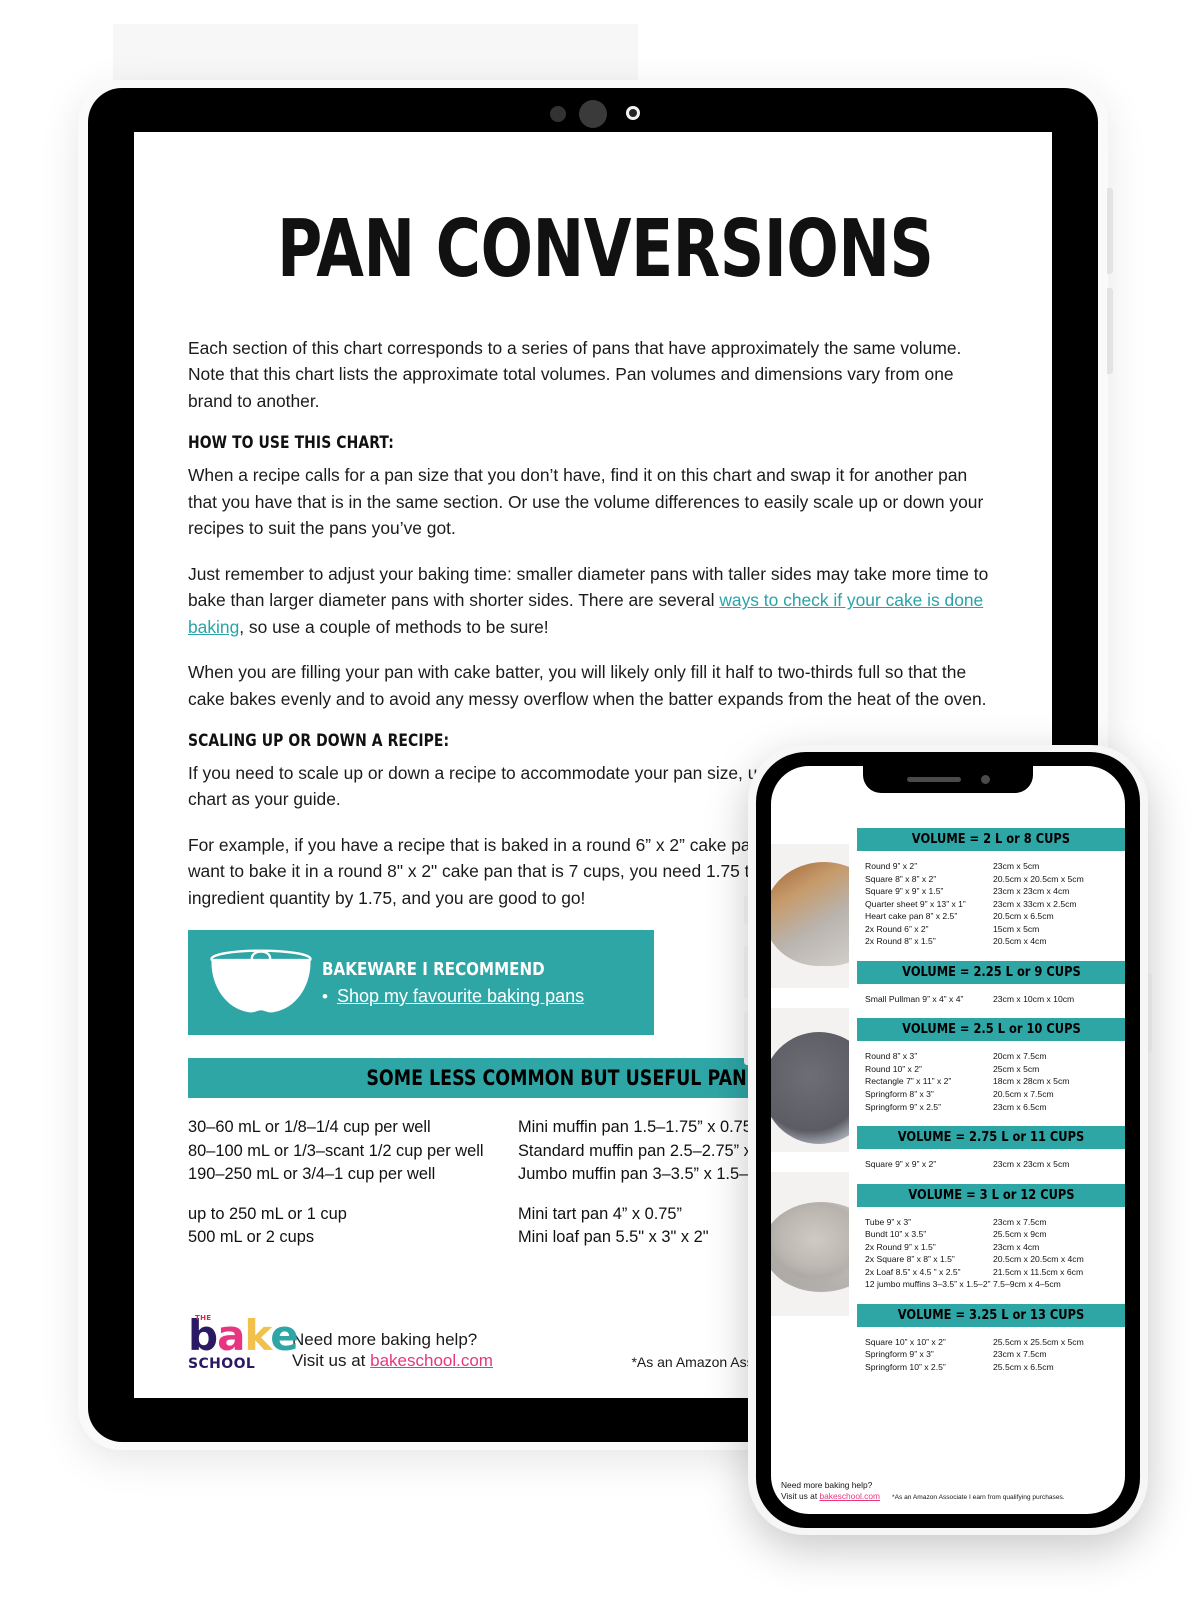 This screenshot has width=1200, height=1600. I want to click on pan-name: Square 10” x 10” x 2”, so click(905, 1341).